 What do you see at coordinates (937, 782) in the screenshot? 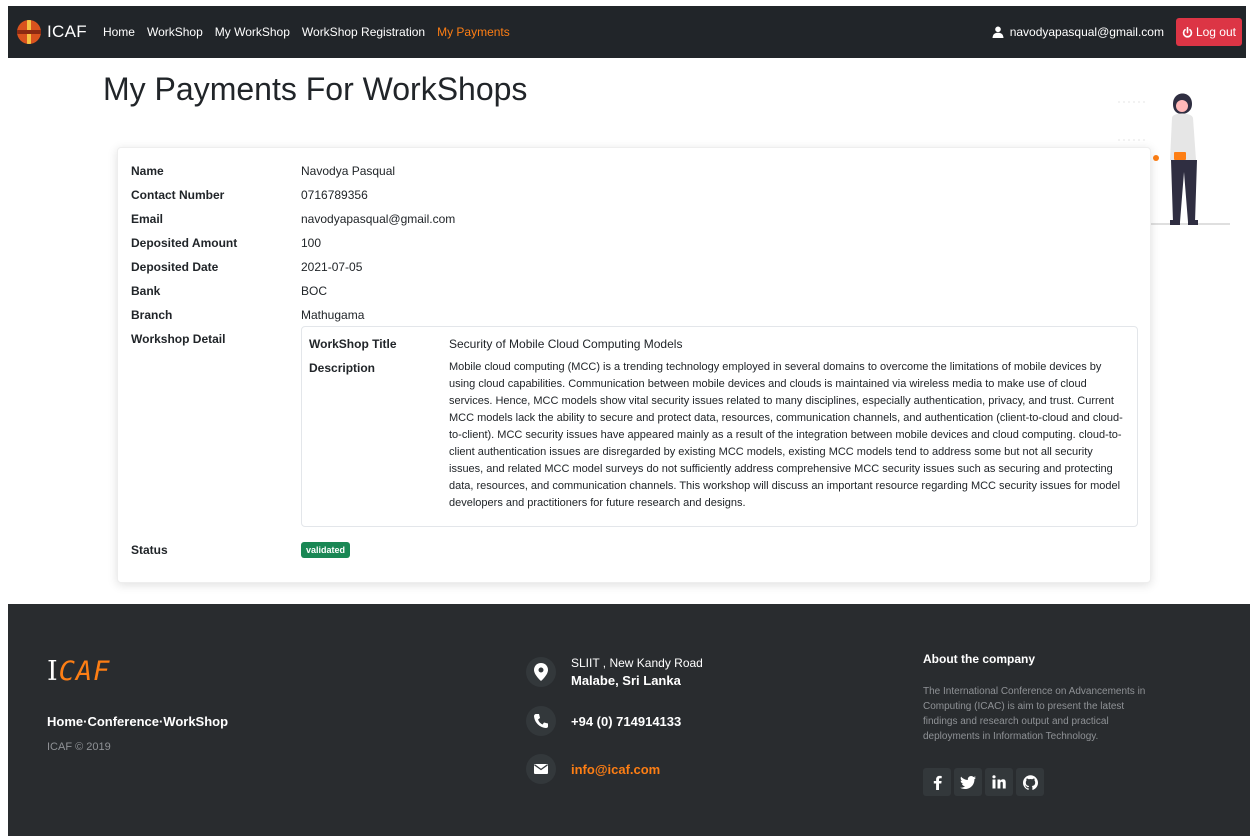
I see `facebook-icon` at bounding box center [937, 782].